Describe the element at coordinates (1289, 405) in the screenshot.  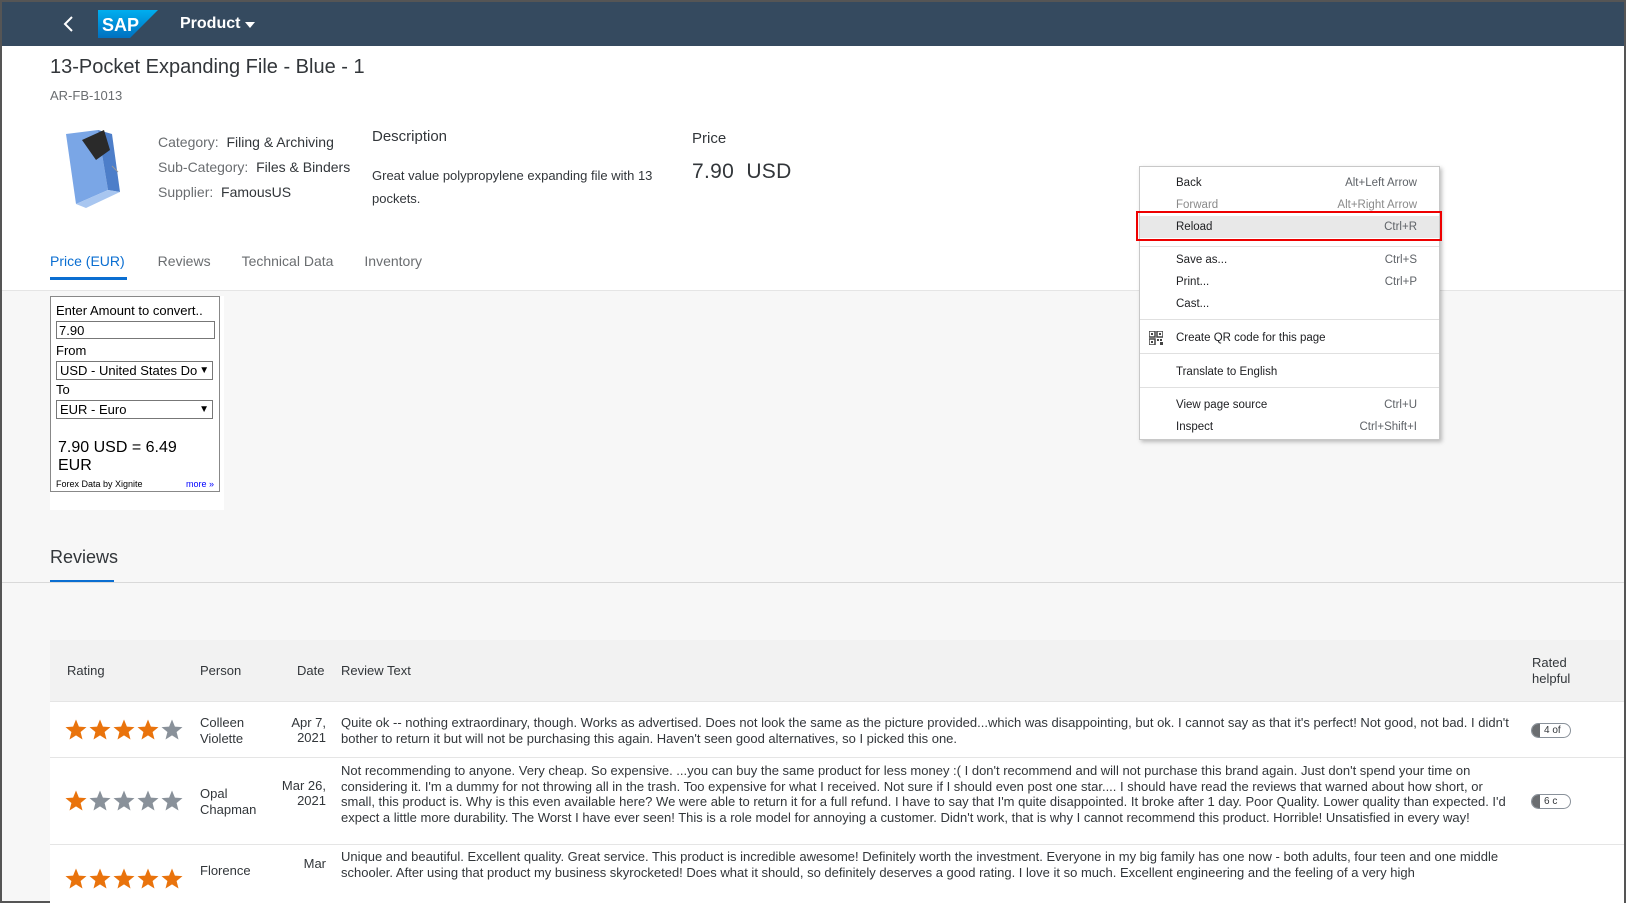
I see `menu-item-view-source: View page source Ctrl+U` at that location.